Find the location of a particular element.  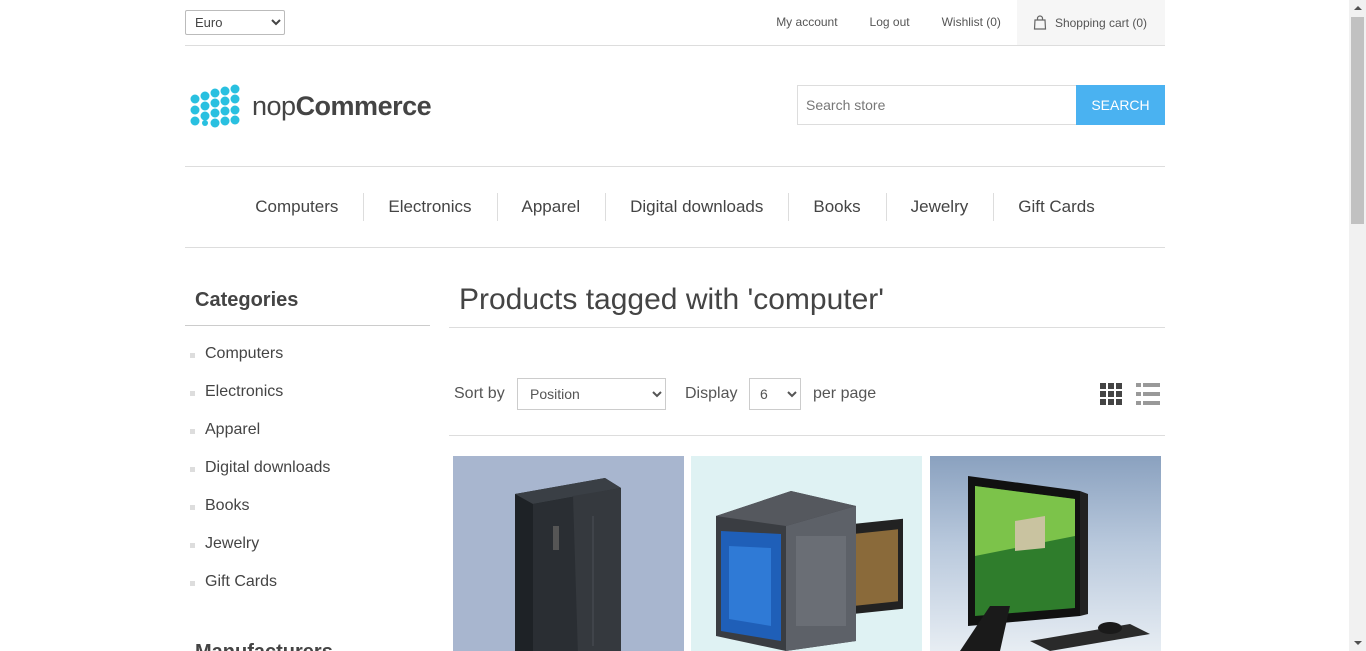

category-item-apparel: Apparel is located at coordinates (307, 430).